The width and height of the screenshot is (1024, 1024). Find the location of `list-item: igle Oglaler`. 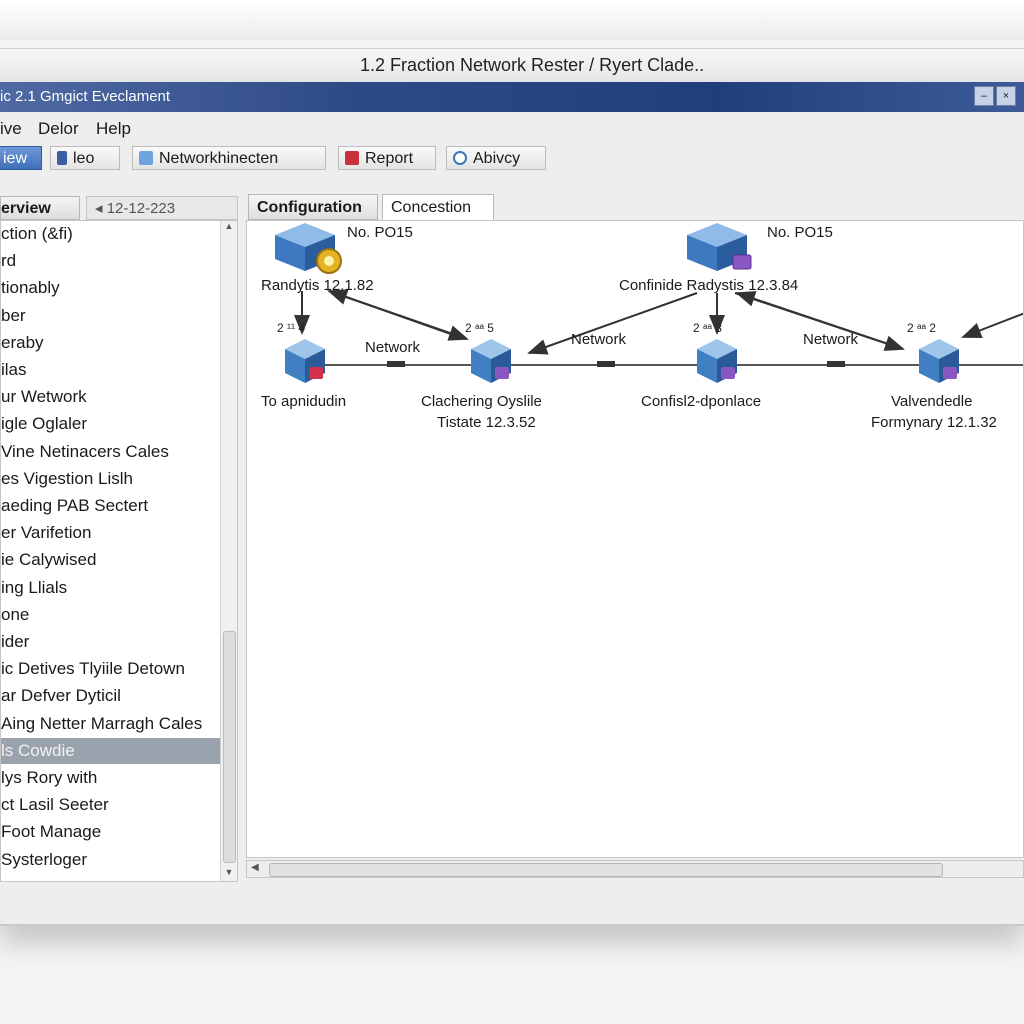

list-item: igle Oglaler is located at coordinates (111, 424).